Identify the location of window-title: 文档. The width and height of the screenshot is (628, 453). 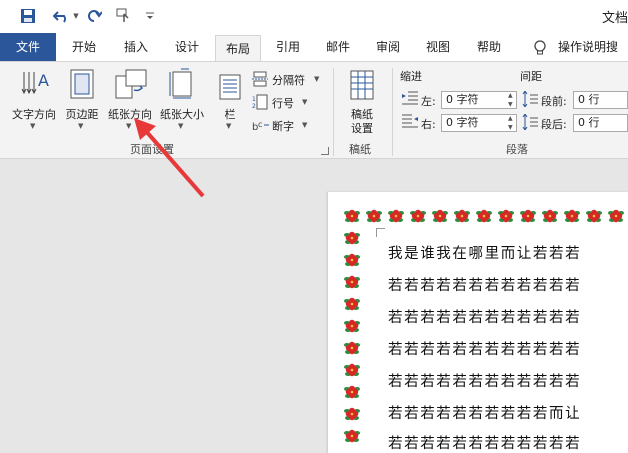
(614, 18).